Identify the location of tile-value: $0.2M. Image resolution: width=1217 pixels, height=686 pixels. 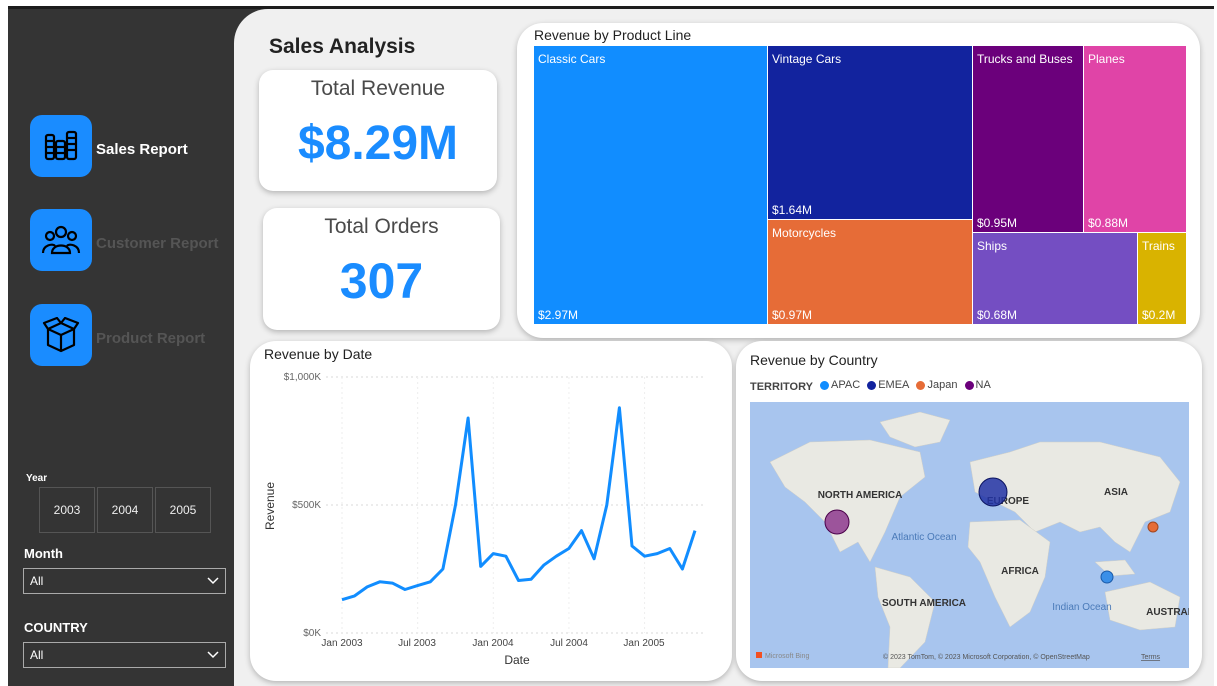
(1159, 315).